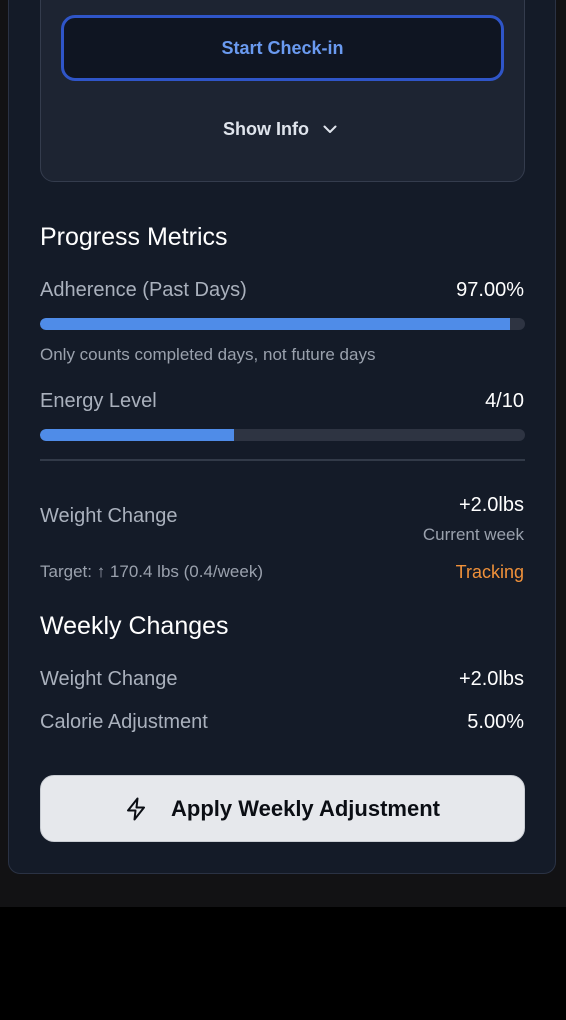  I want to click on lightning-bolt-icon, so click(136, 809).